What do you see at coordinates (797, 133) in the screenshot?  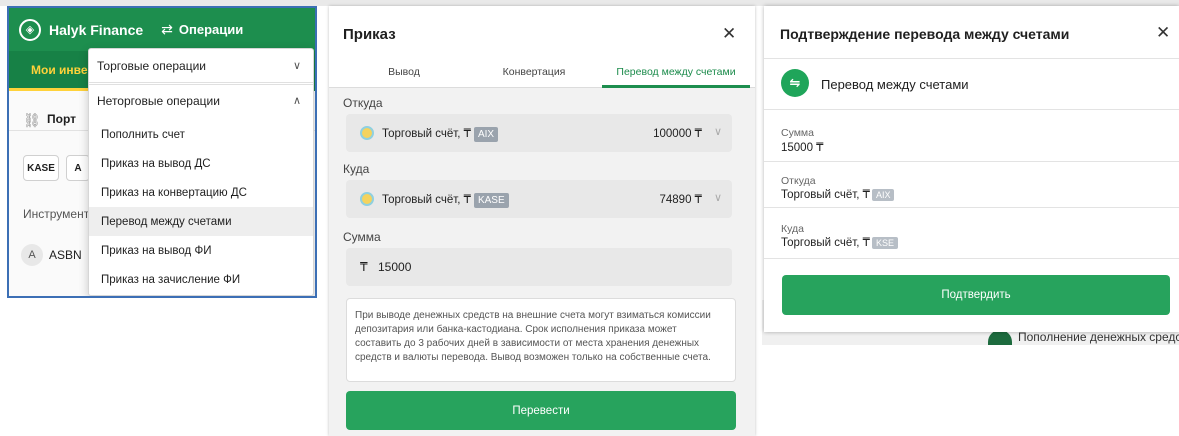 I see `confirm-sum-label: Сумма` at bounding box center [797, 133].